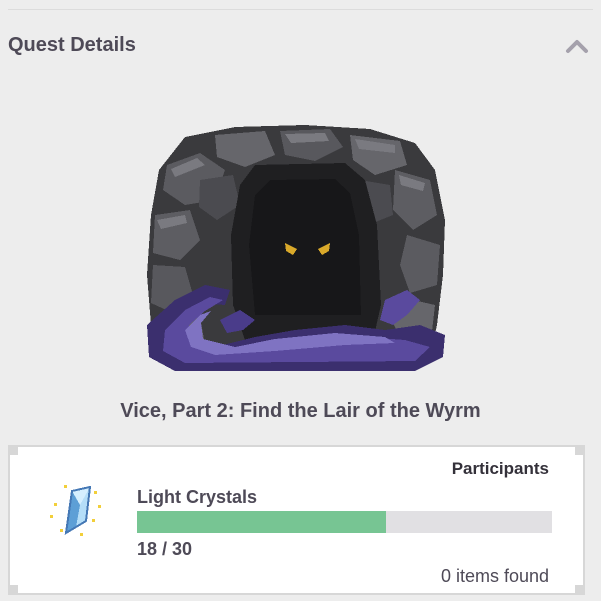 Image resolution: width=601 pixels, height=601 pixels. What do you see at coordinates (300, 411) in the screenshot?
I see `quest-title: Vice, Part 2: Find the Lair of the Wyrm` at bounding box center [300, 411].